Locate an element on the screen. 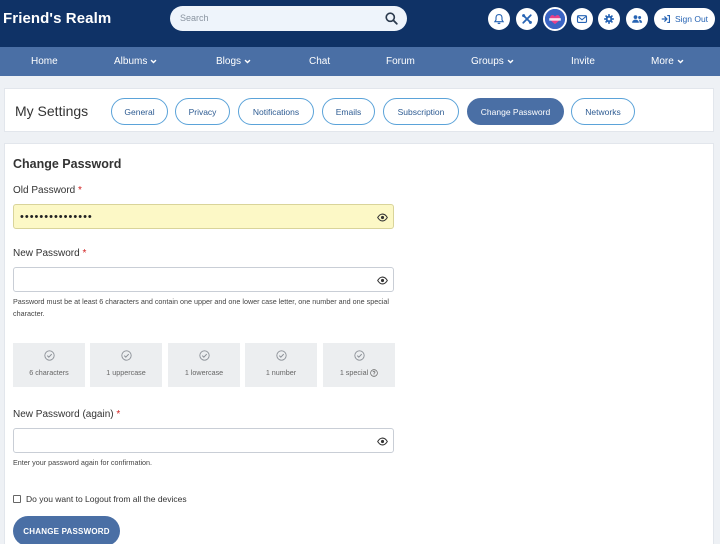  avatar is located at coordinates (555, 19).